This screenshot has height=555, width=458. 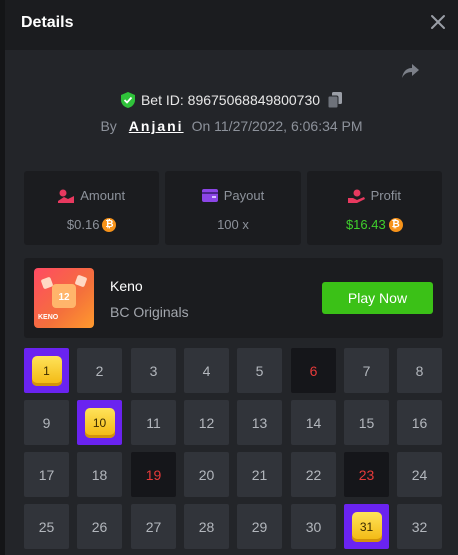 What do you see at coordinates (259, 422) in the screenshot?
I see `keno-cell-13: 13` at bounding box center [259, 422].